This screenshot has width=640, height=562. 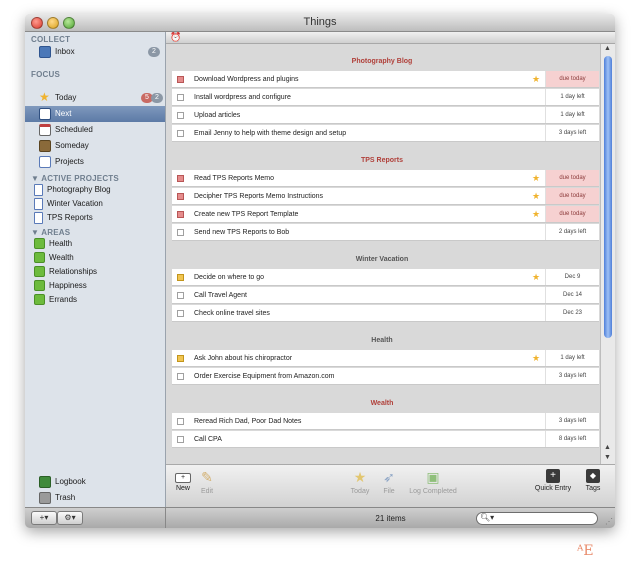 What do you see at coordinates (572, 295) in the screenshot?
I see `due-date-label: Dec 14` at bounding box center [572, 295].